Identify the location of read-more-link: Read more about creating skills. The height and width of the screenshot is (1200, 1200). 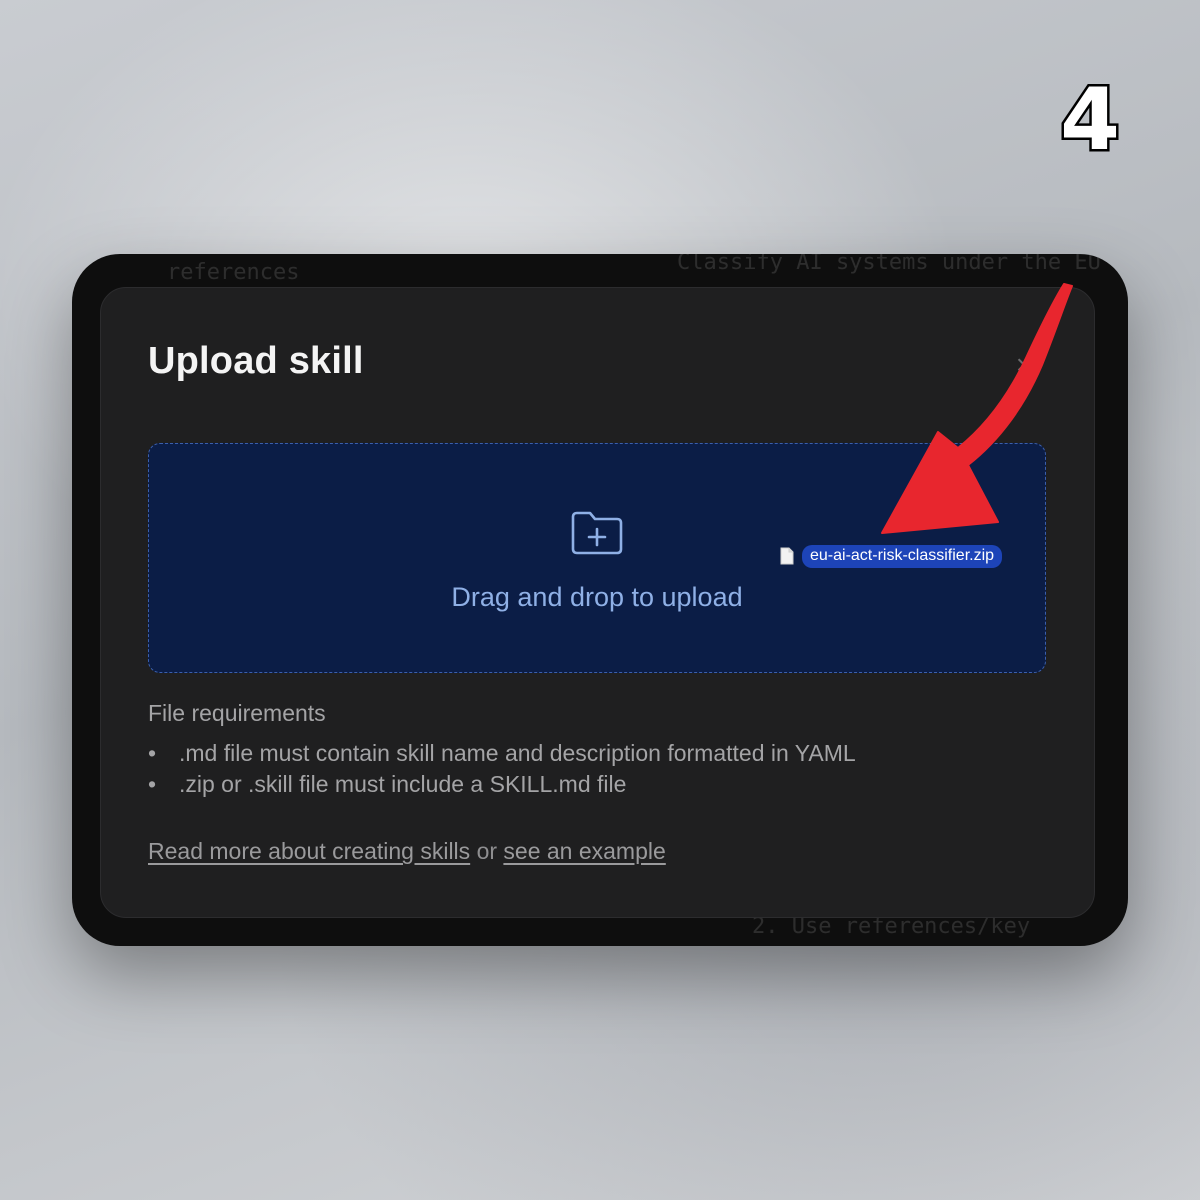
(309, 851).